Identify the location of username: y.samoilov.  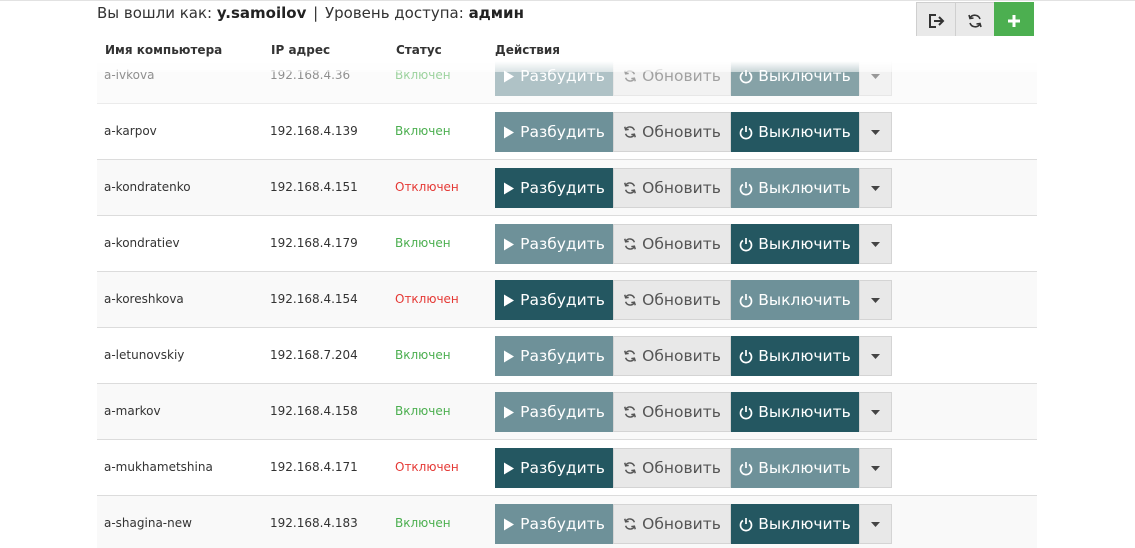
(261, 13).